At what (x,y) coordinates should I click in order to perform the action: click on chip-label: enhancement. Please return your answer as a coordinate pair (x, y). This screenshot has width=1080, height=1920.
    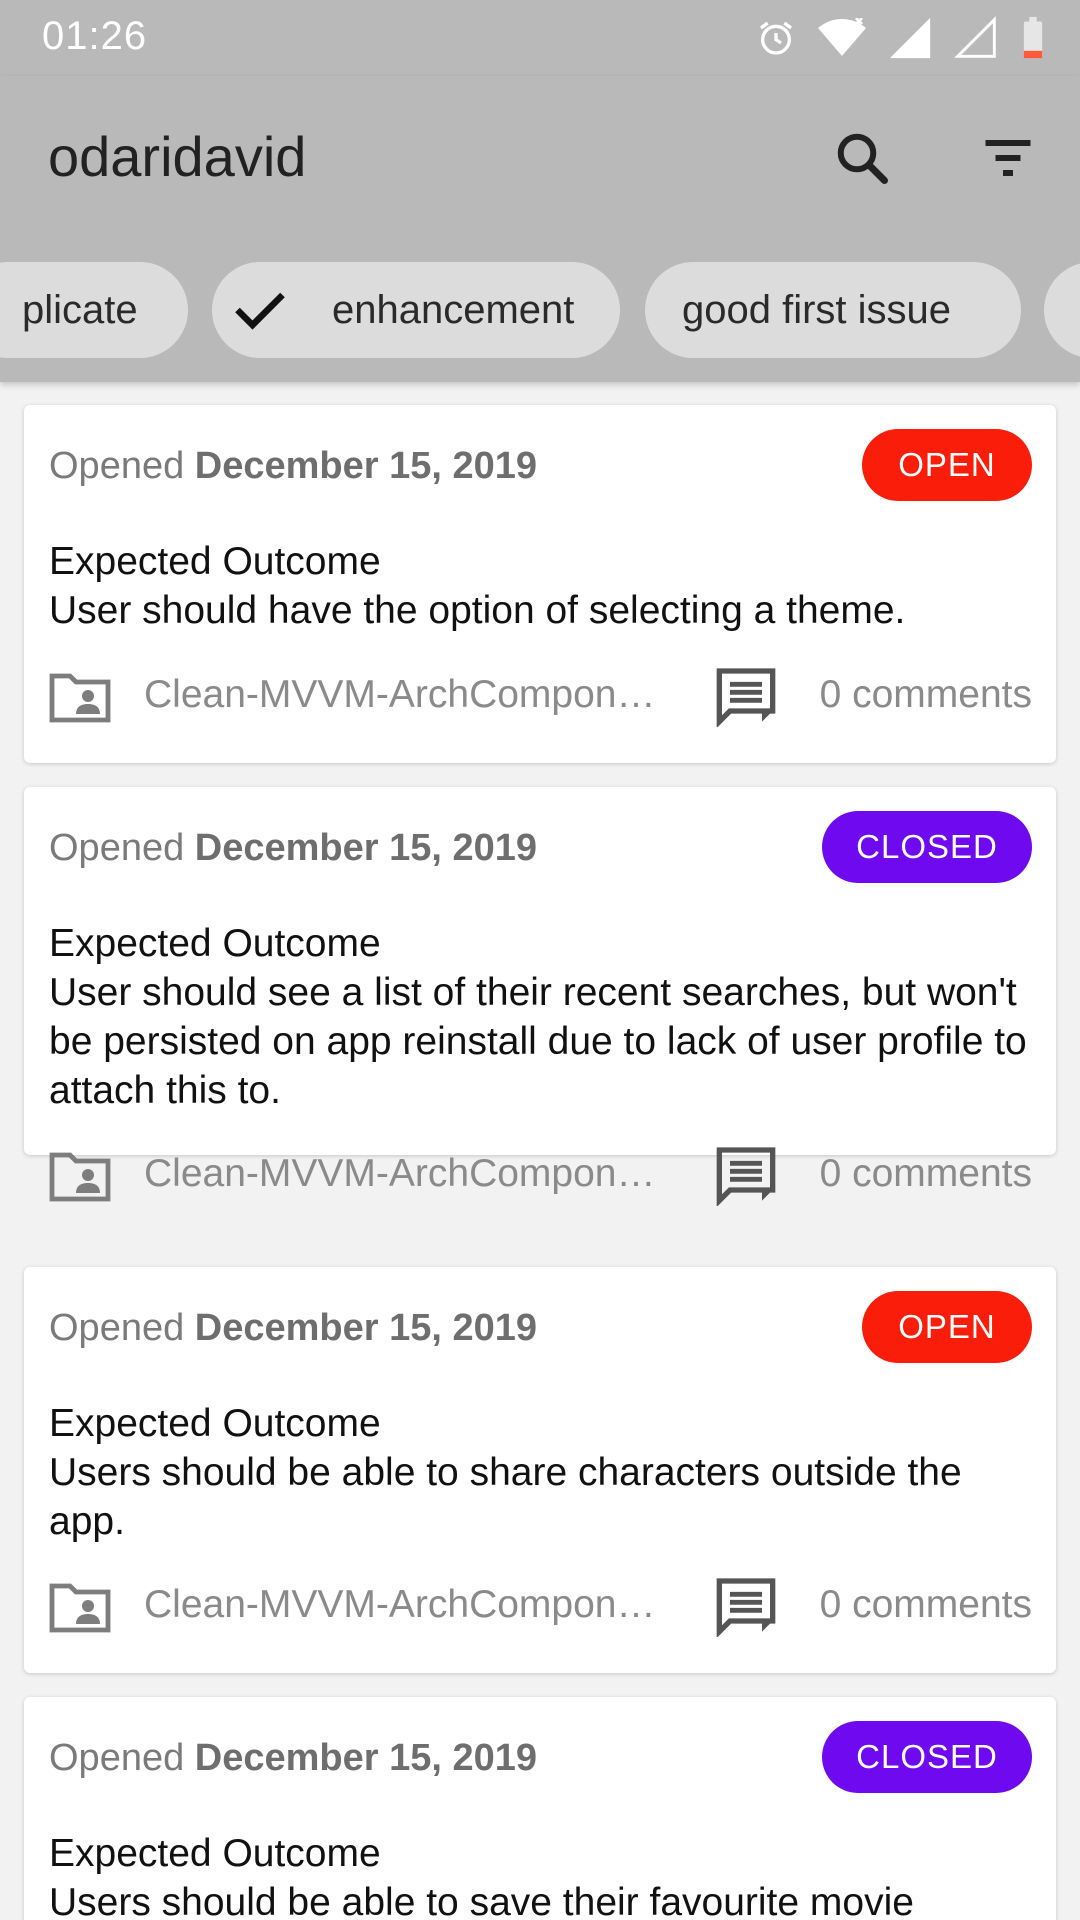
    Looking at the image, I should click on (453, 309).